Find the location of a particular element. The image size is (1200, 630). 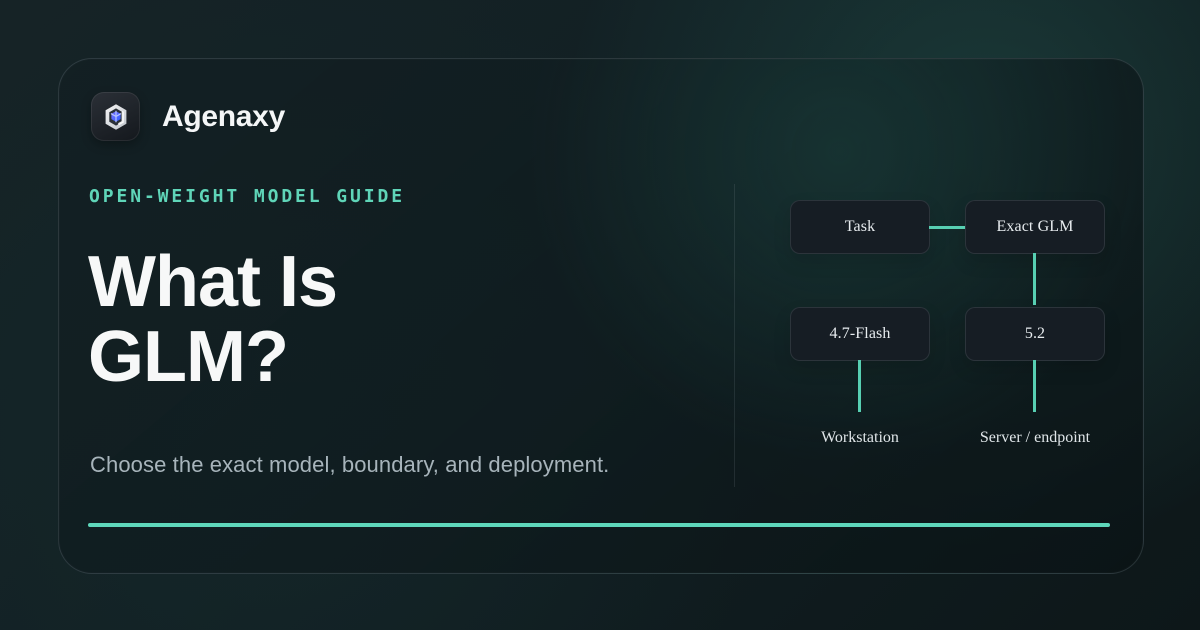

task-node: Task is located at coordinates (860, 227).